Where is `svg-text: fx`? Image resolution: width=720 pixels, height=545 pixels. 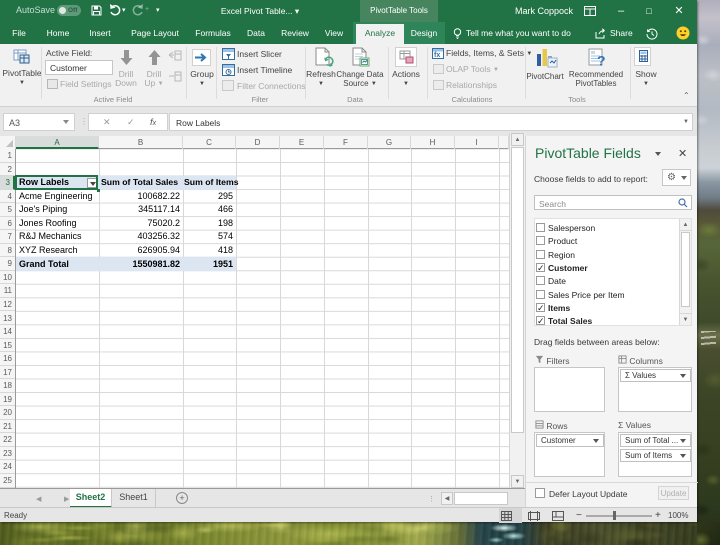
svg-text: fx is located at coordinates (437, 55).